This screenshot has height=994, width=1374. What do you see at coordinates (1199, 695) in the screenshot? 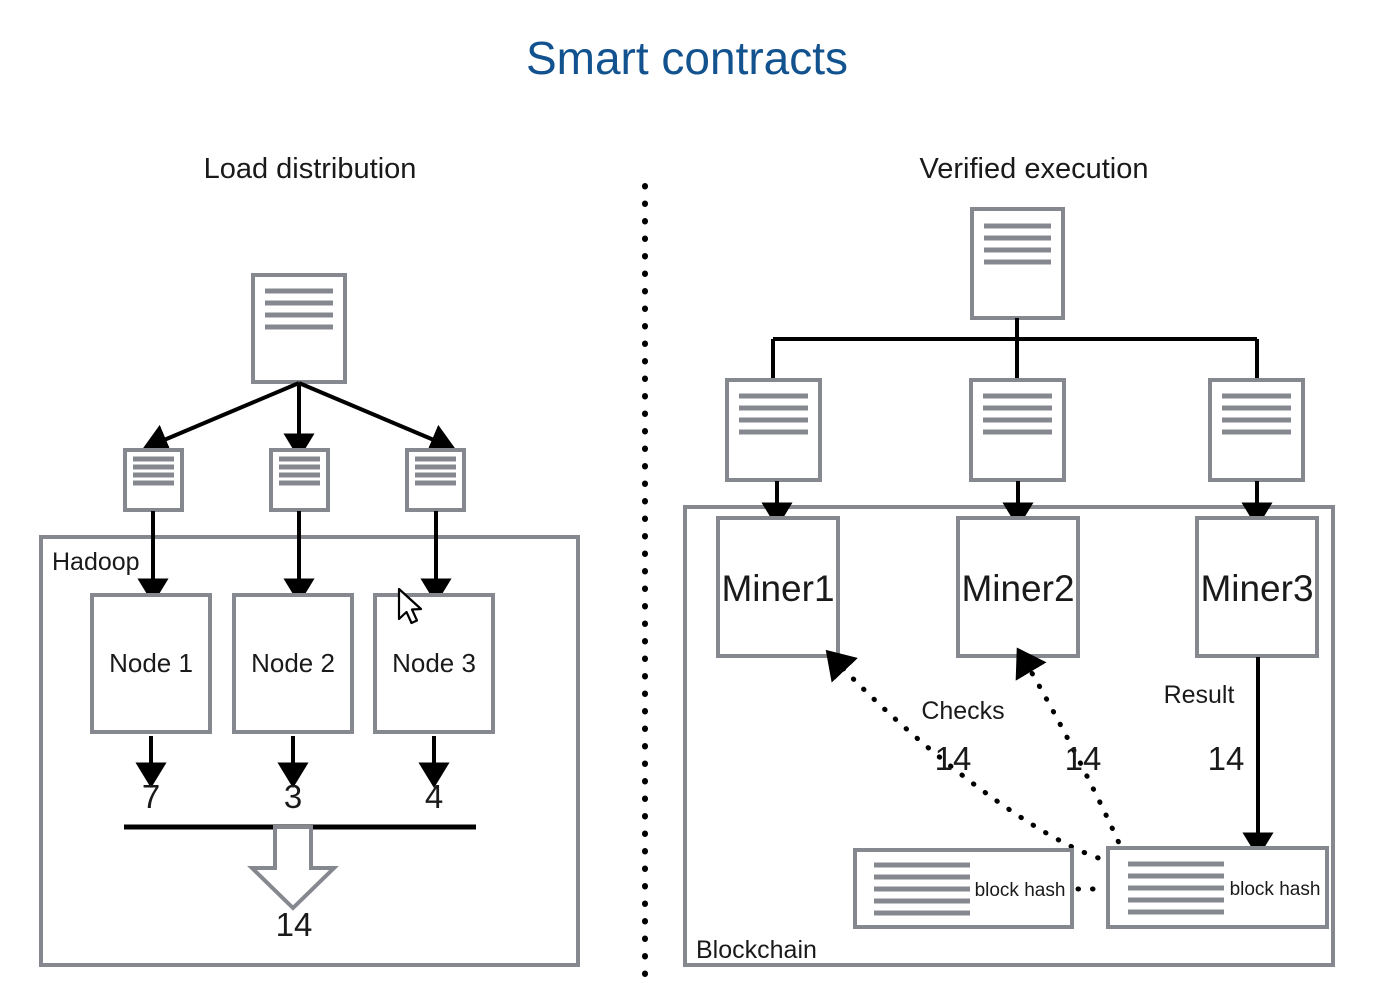
I see `result-label: Result` at bounding box center [1199, 695].